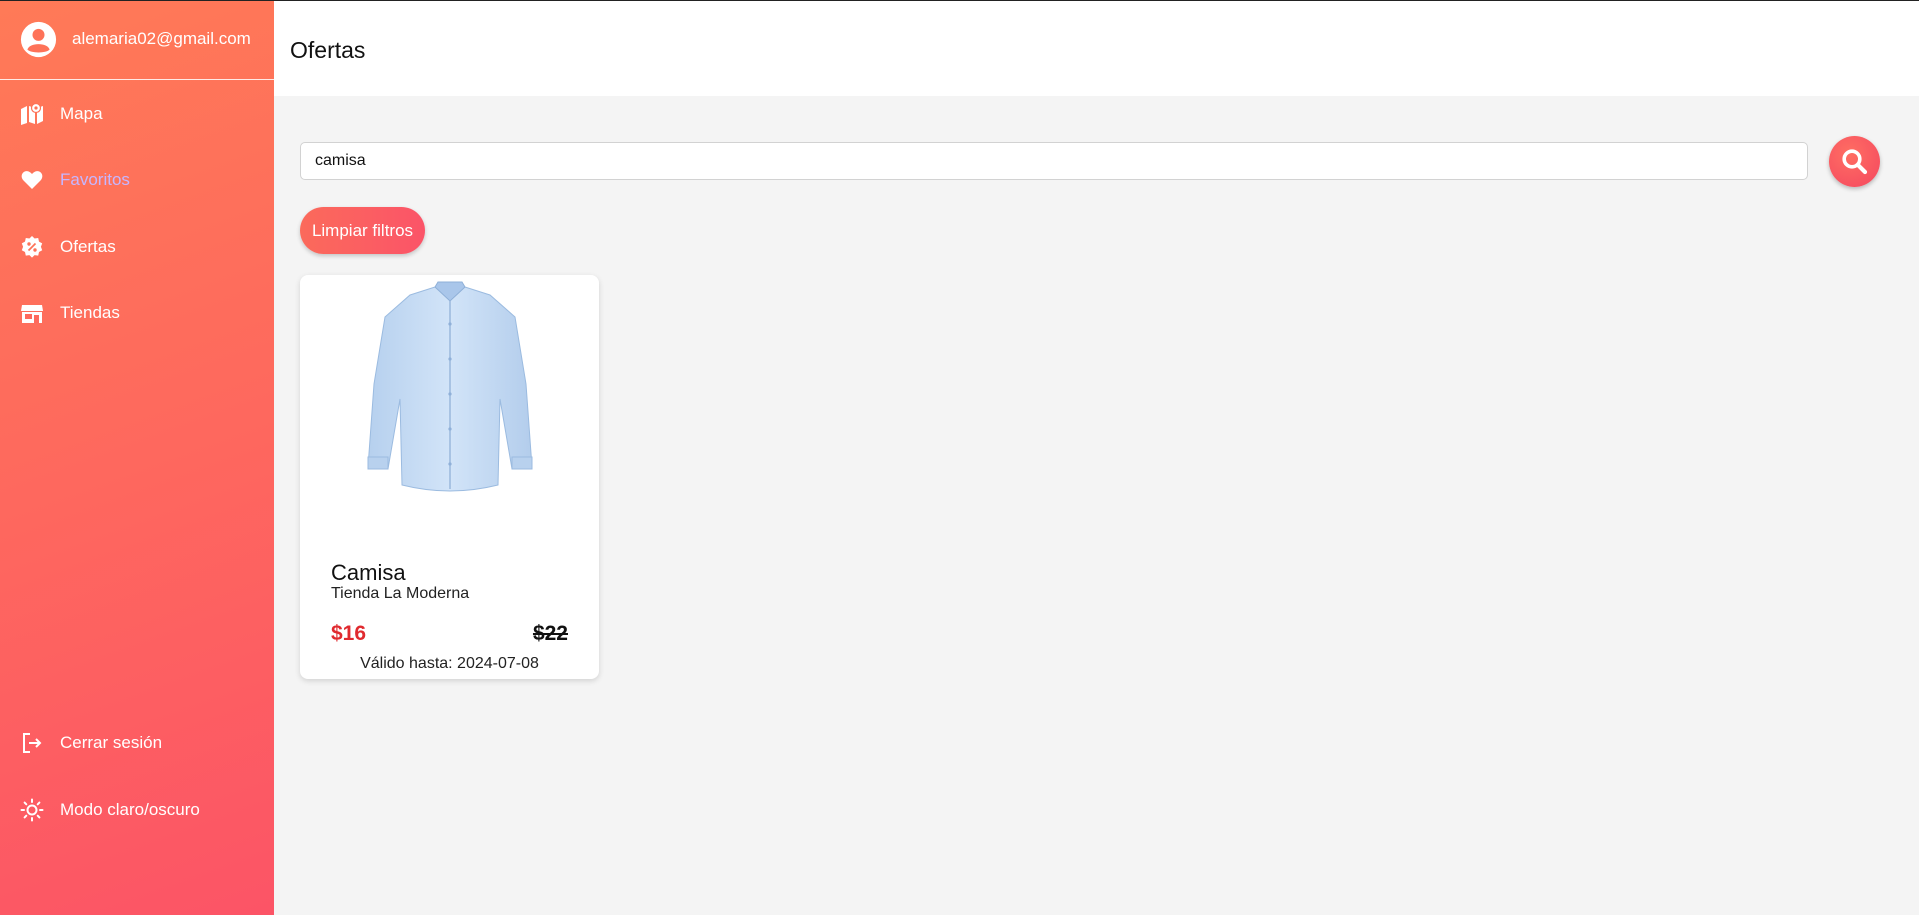 The image size is (1919, 915). What do you see at coordinates (450, 386) in the screenshot?
I see `product-image` at bounding box center [450, 386].